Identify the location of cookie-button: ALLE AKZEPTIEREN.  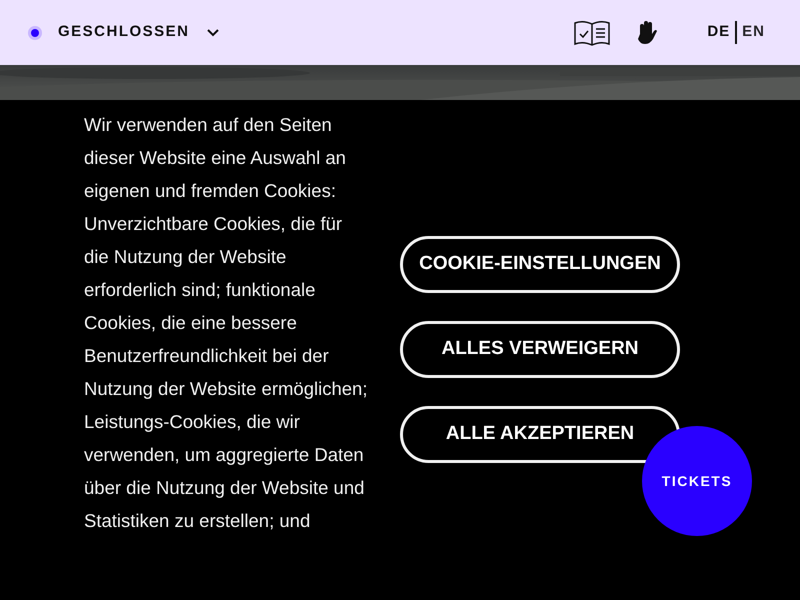
(540, 434).